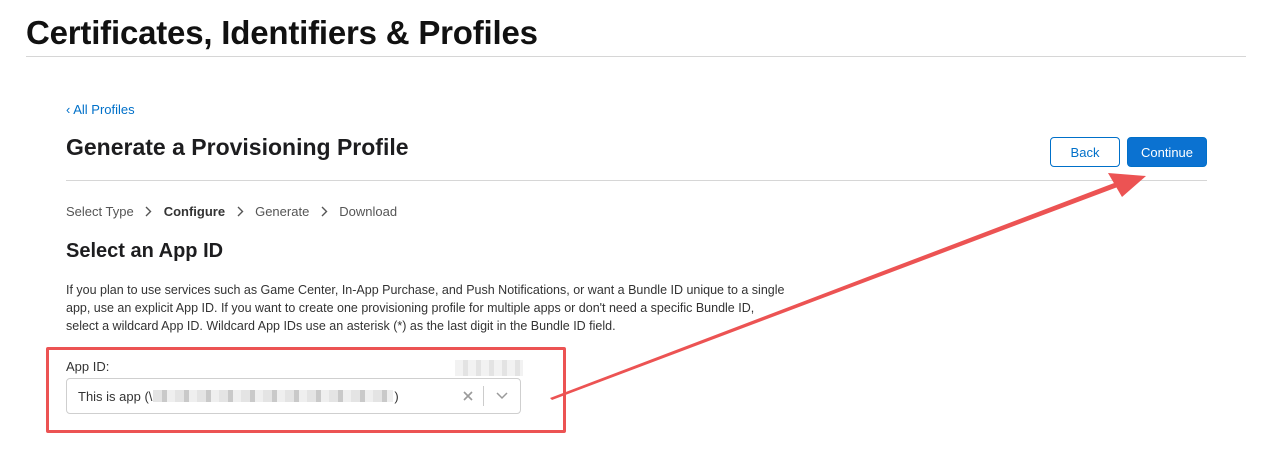 This screenshot has height=470, width=1281. I want to click on redacted-bundle-id, so click(273, 396).